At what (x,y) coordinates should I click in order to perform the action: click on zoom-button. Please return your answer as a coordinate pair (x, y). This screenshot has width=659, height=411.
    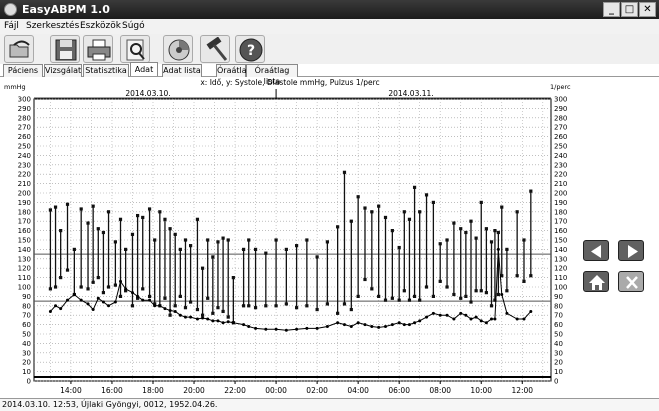
    Looking at the image, I should click on (135, 49).